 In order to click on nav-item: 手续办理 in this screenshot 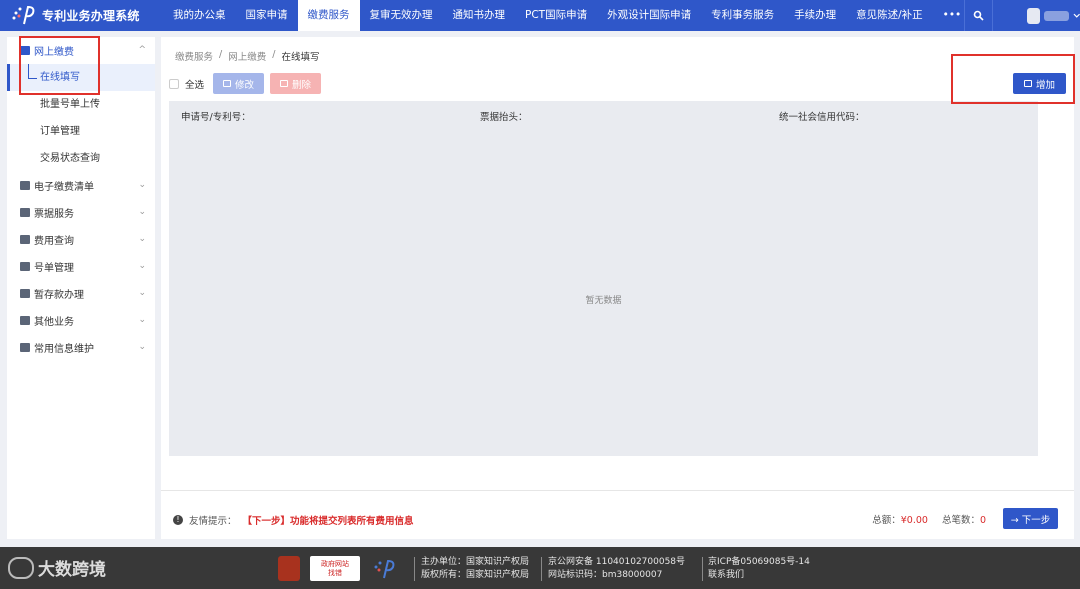, I will do `click(815, 15)`.